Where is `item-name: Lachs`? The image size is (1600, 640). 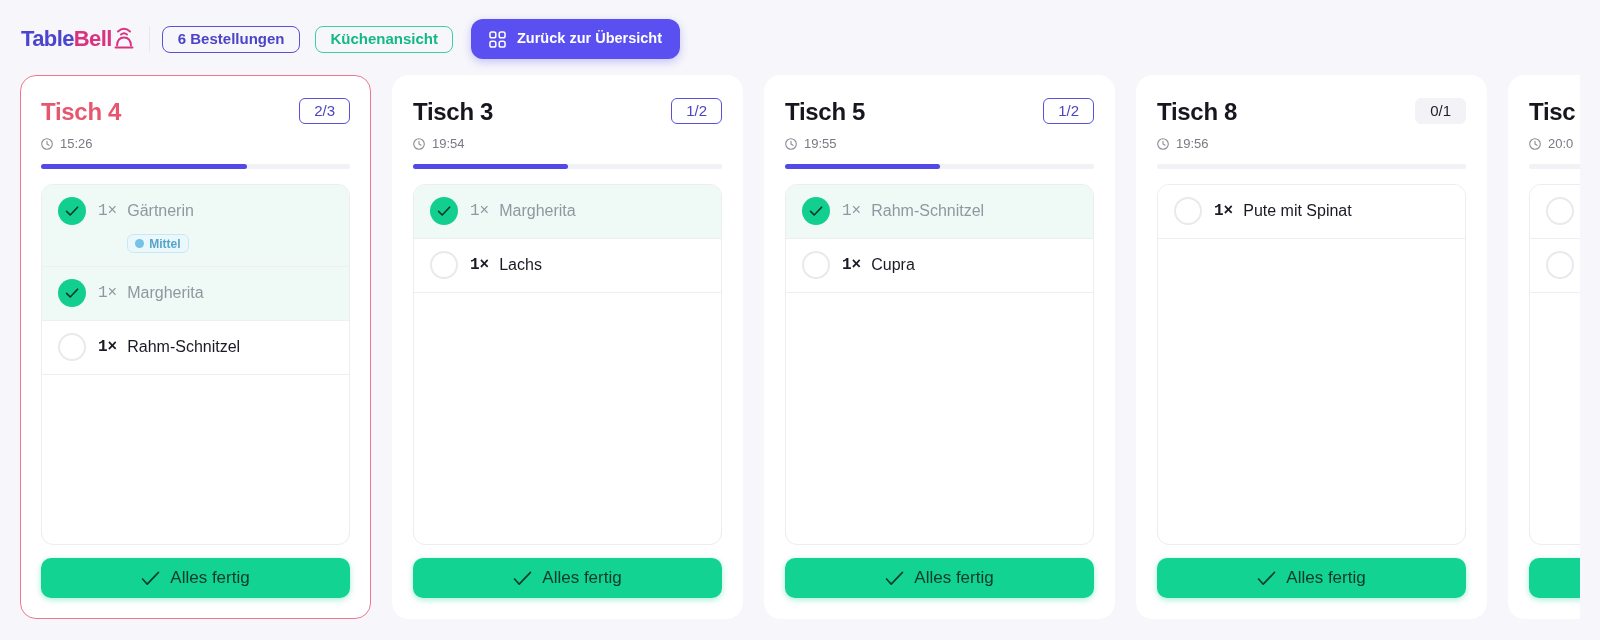
item-name: Lachs is located at coordinates (520, 265).